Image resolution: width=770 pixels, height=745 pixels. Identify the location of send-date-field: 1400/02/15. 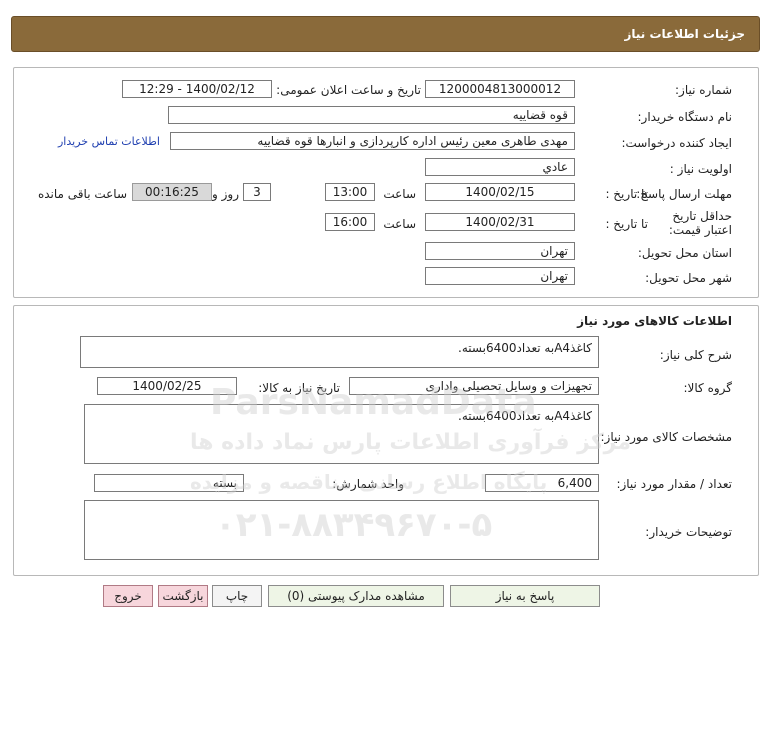
(500, 192).